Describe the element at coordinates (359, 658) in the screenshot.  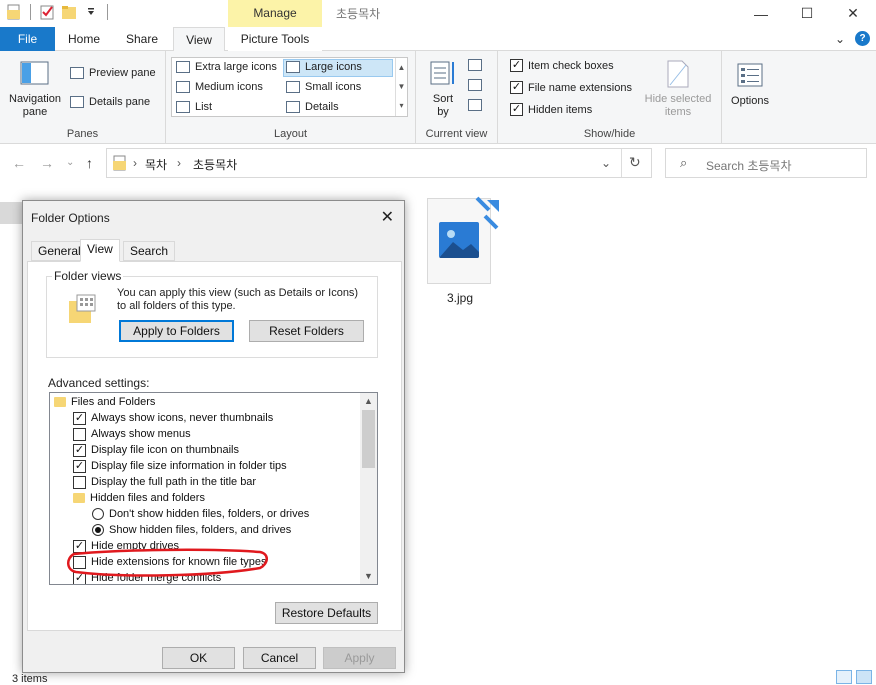
I see `apply-button: Apply` at that location.